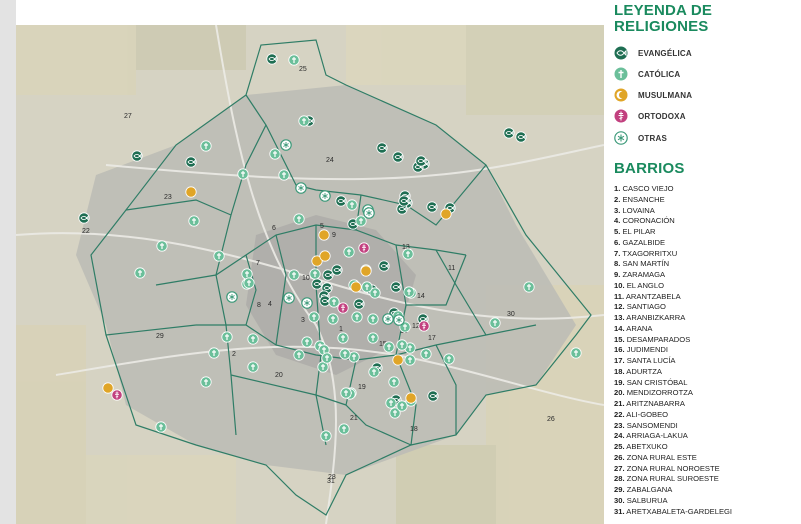  I want to click on orthodox-cross-icon, so click(621, 116).